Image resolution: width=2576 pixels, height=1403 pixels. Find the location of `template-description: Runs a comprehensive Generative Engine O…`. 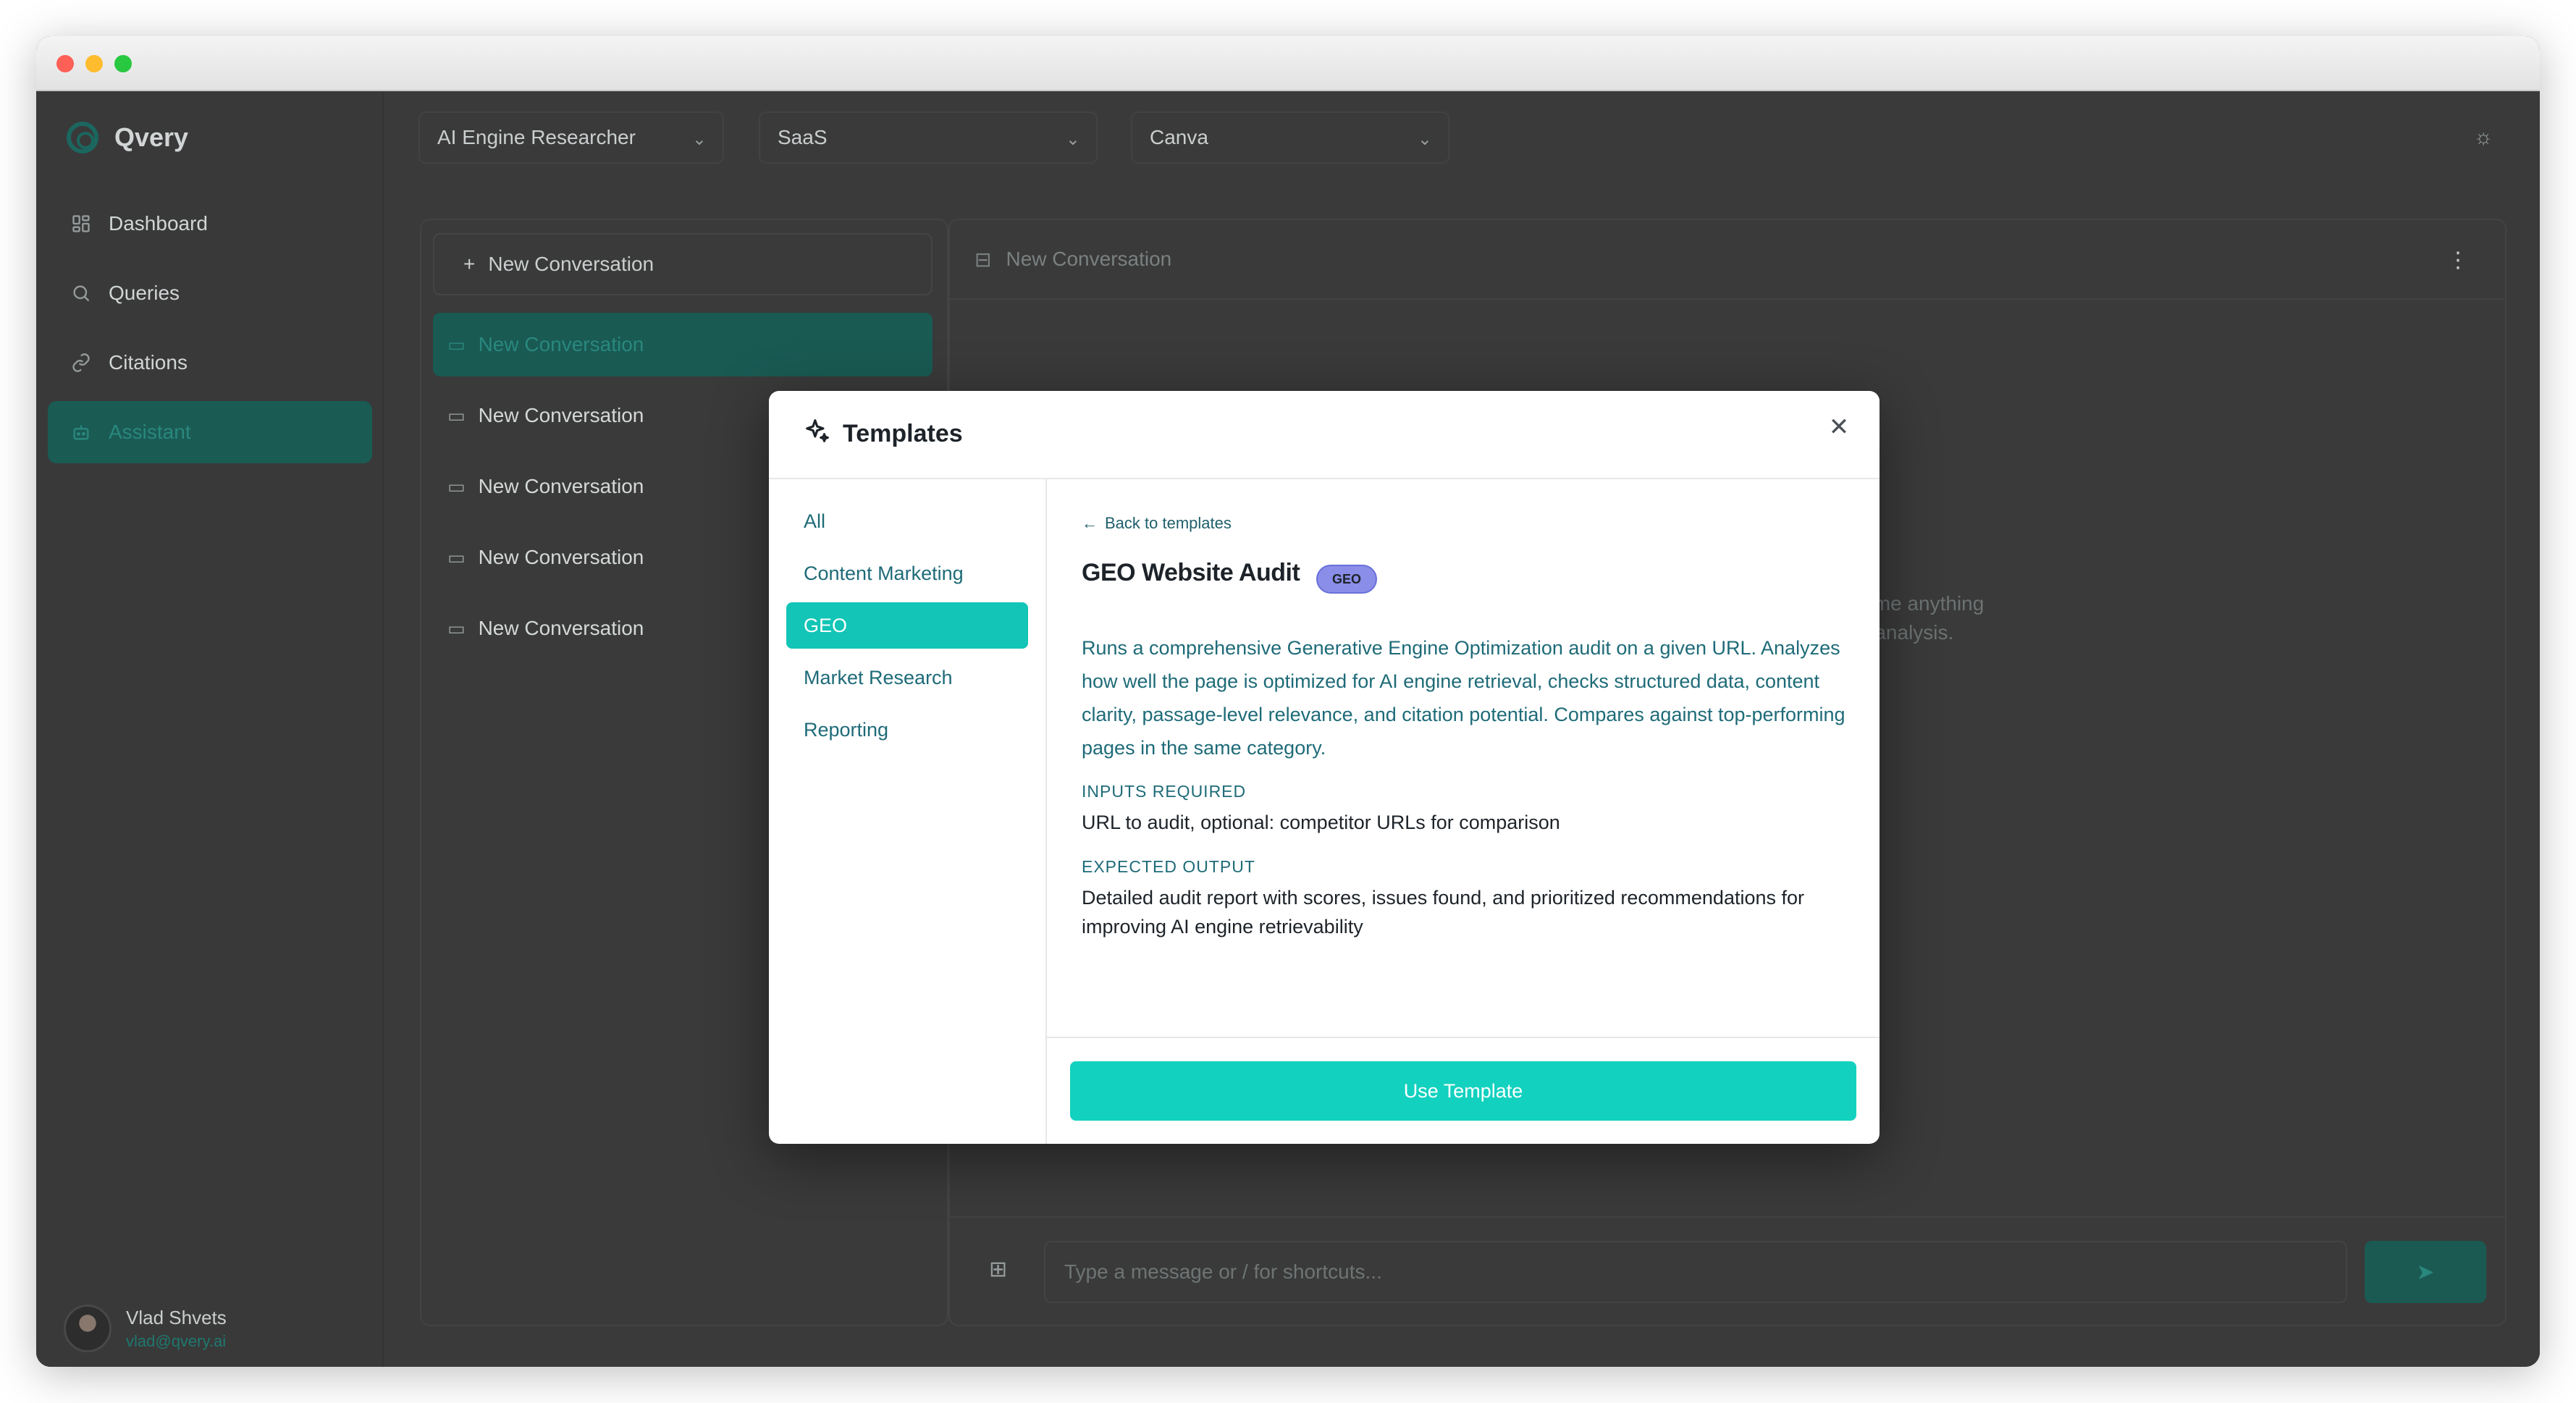

template-description: Runs a comprehensive Generative Engine O… is located at coordinates (1463, 698).